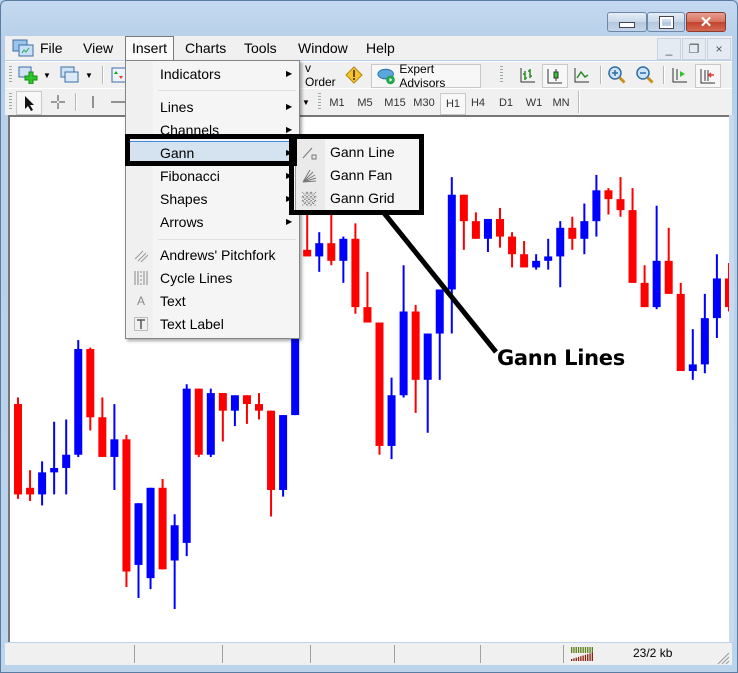 This screenshot has height=673, width=738. I want to click on mdi-restore-button: ❐, so click(694, 49).